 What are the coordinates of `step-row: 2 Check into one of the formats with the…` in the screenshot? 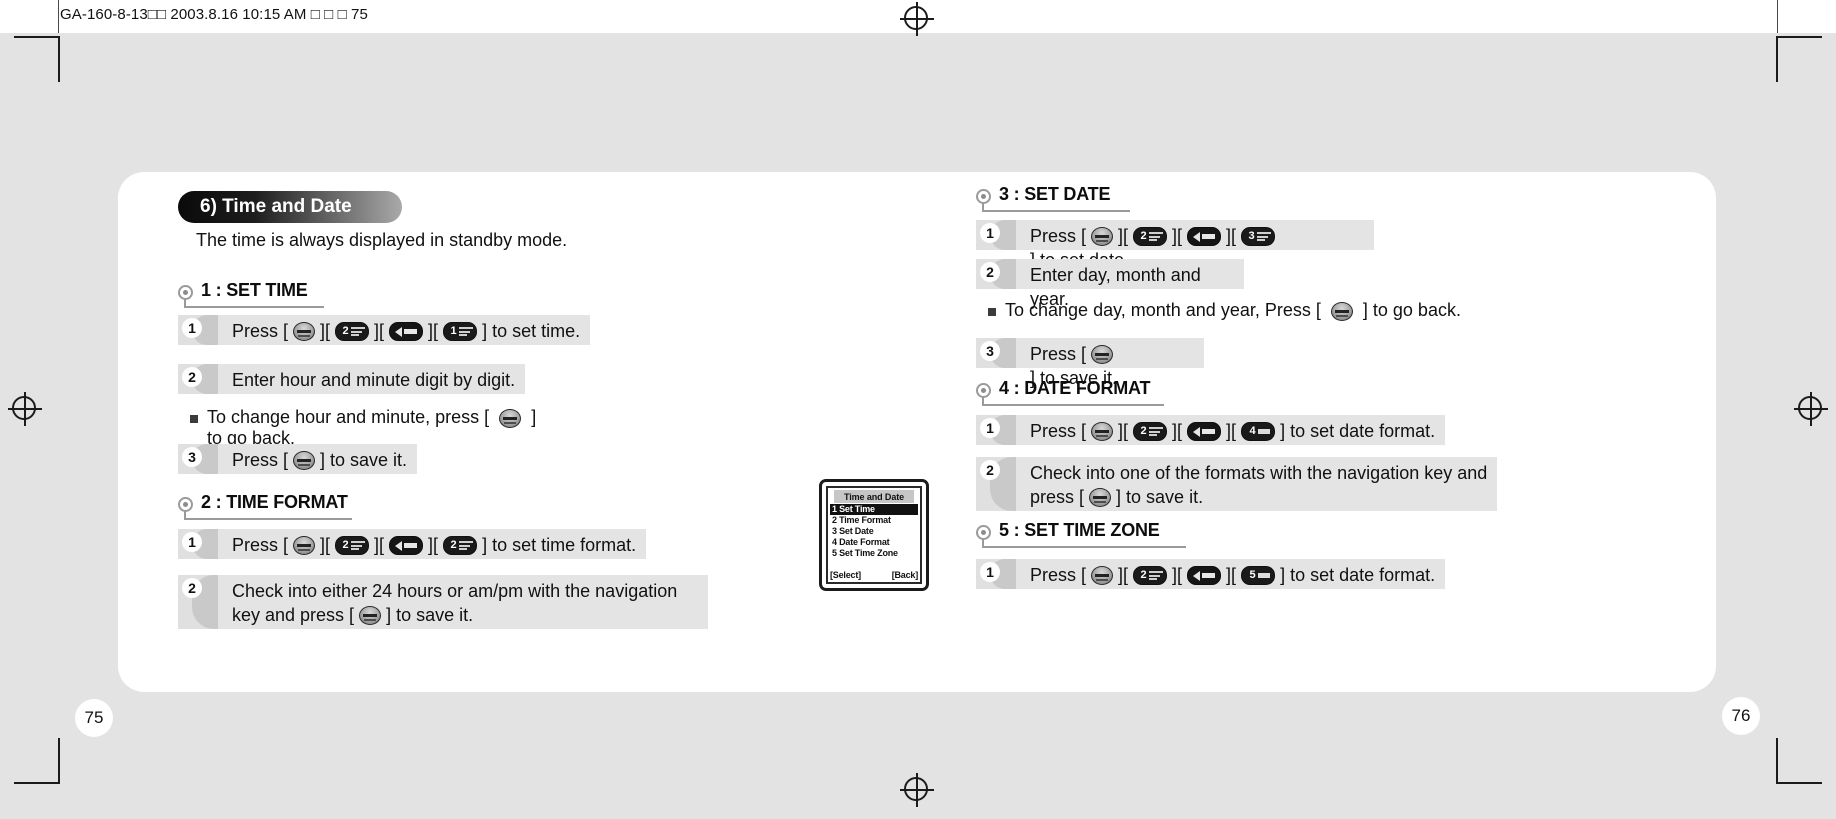 It's located at (1237, 484).